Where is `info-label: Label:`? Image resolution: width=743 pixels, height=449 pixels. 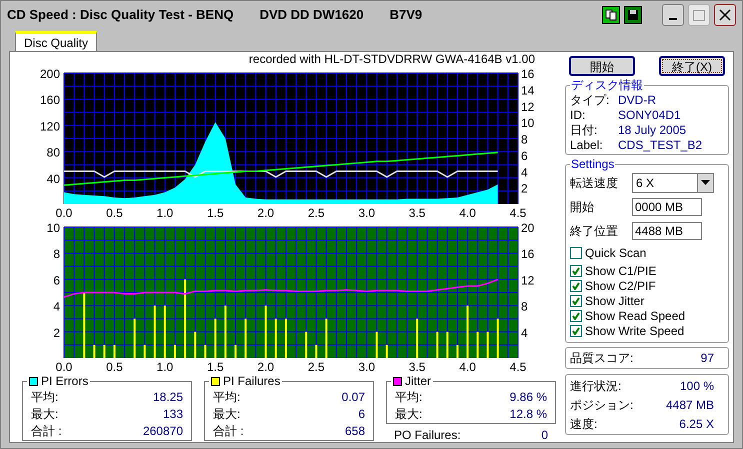 info-label: Label: is located at coordinates (587, 145).